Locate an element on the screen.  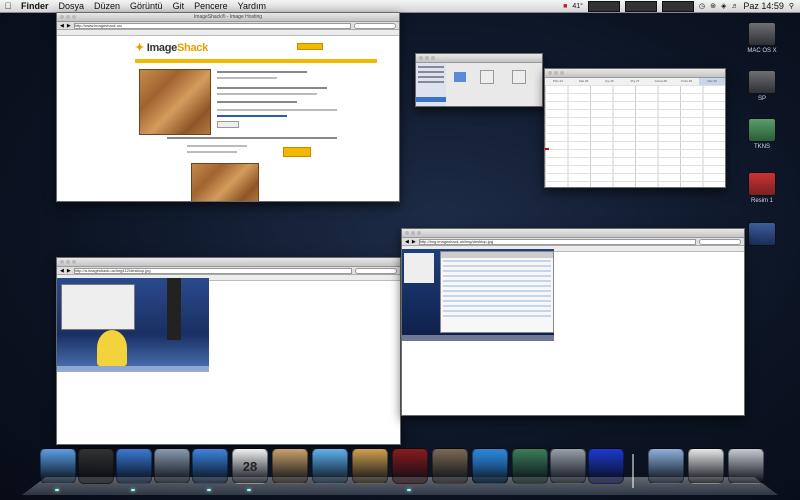
folder-icon is located at coordinates (460, 77).